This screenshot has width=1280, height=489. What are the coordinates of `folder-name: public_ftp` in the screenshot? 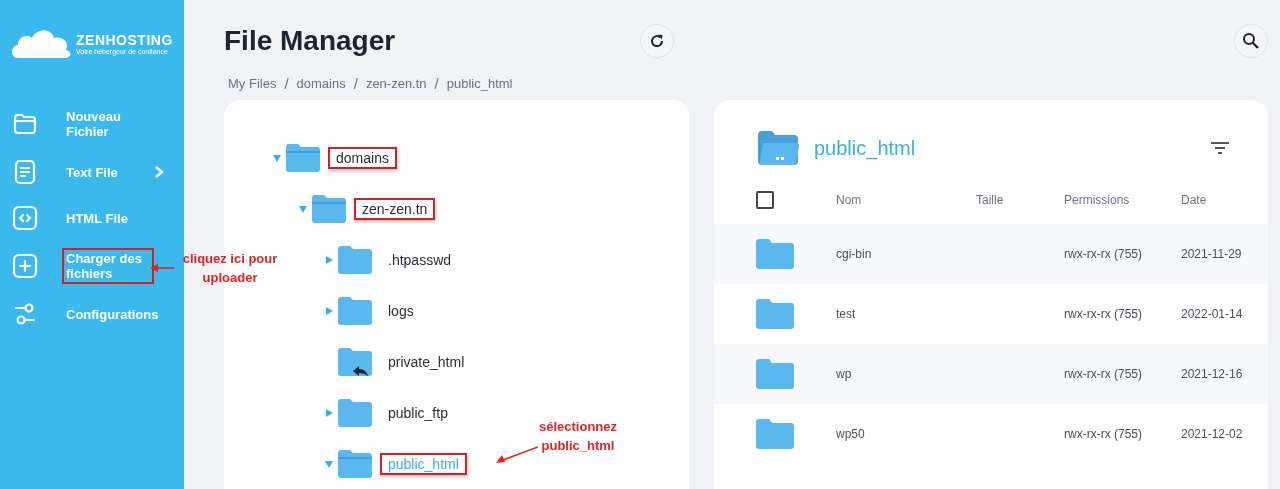 It's located at (418, 412).